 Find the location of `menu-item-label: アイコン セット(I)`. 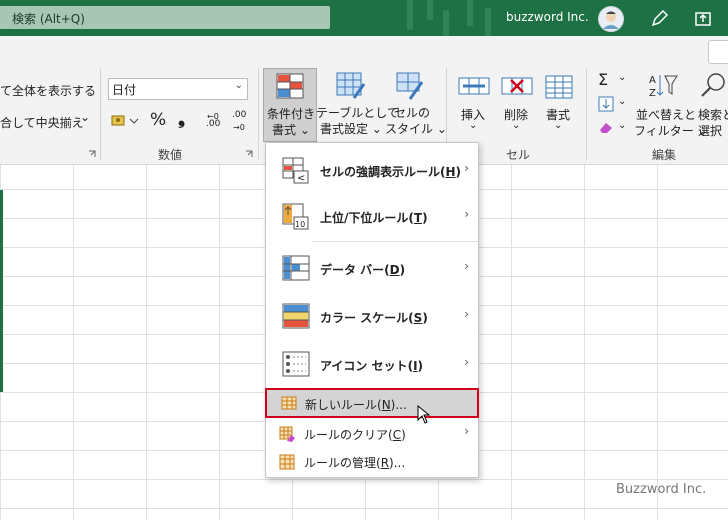

menu-item-label: アイコン セット(I) is located at coordinates (372, 366).